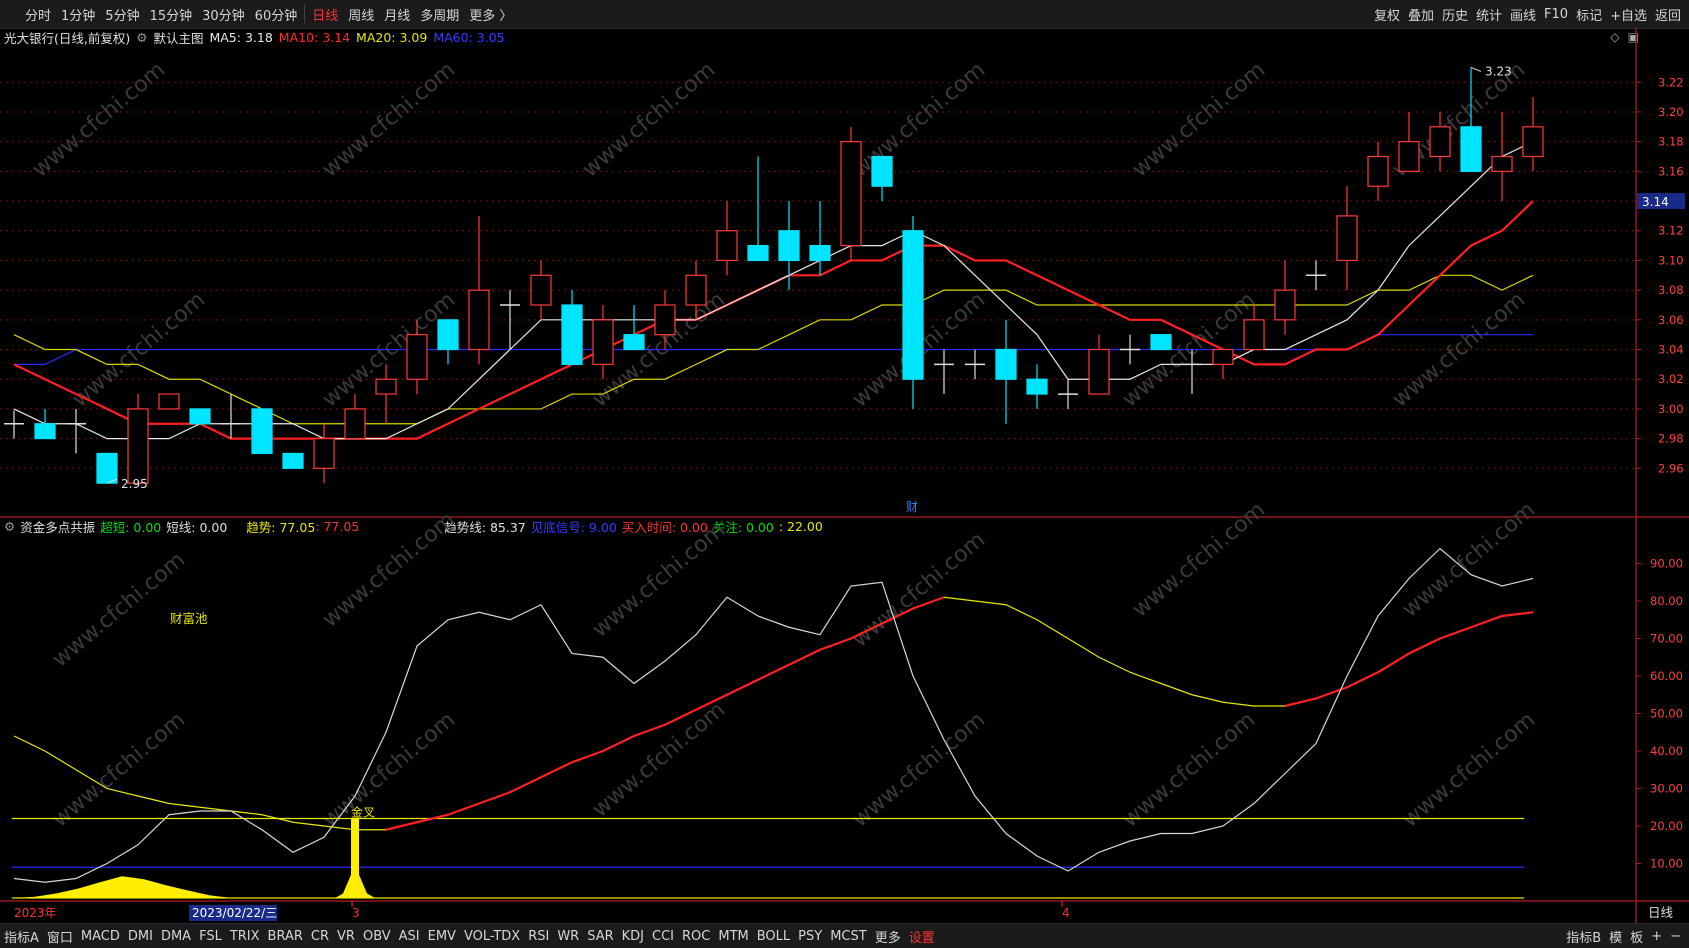 This screenshot has height=948, width=1689. I want to click on indicator-tab: WR, so click(568, 936).